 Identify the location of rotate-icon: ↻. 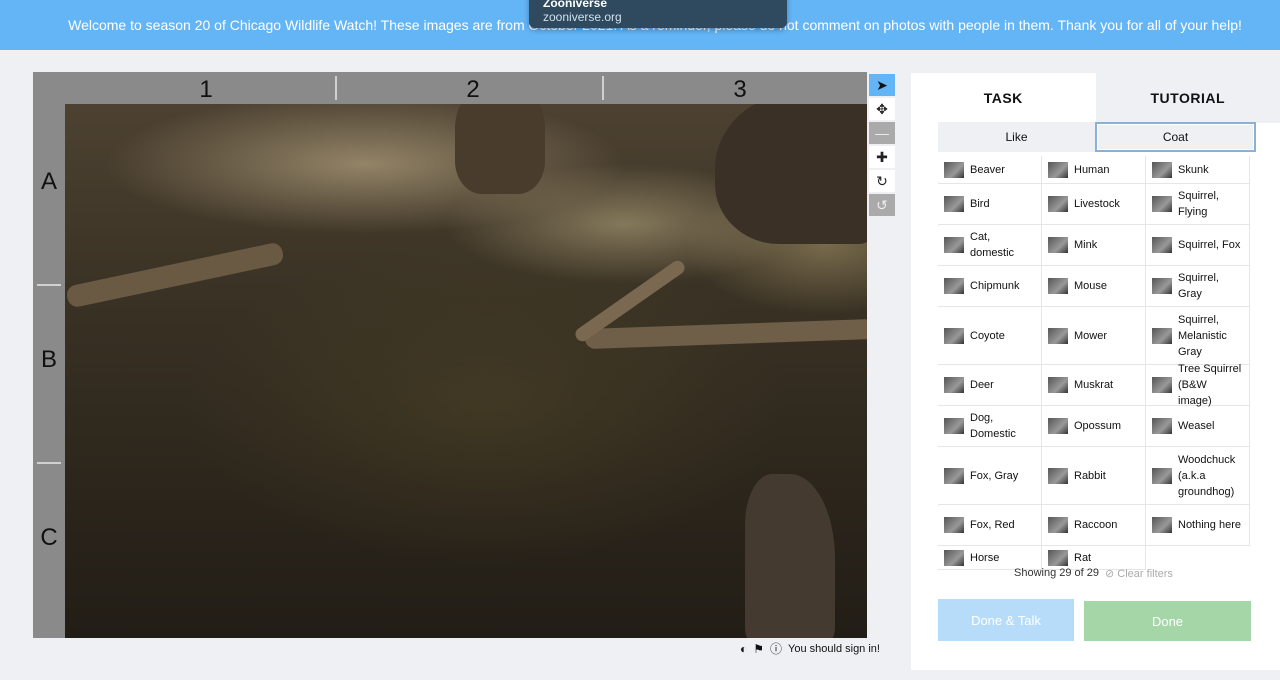
(882, 181).